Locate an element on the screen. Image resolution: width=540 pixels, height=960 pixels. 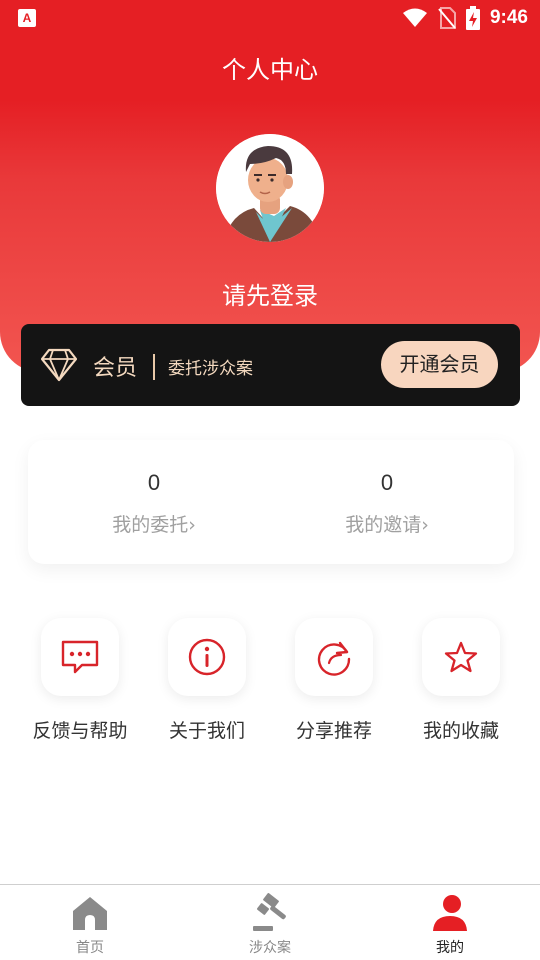
tab-home: 首页 is located at coordinates (90, 922).